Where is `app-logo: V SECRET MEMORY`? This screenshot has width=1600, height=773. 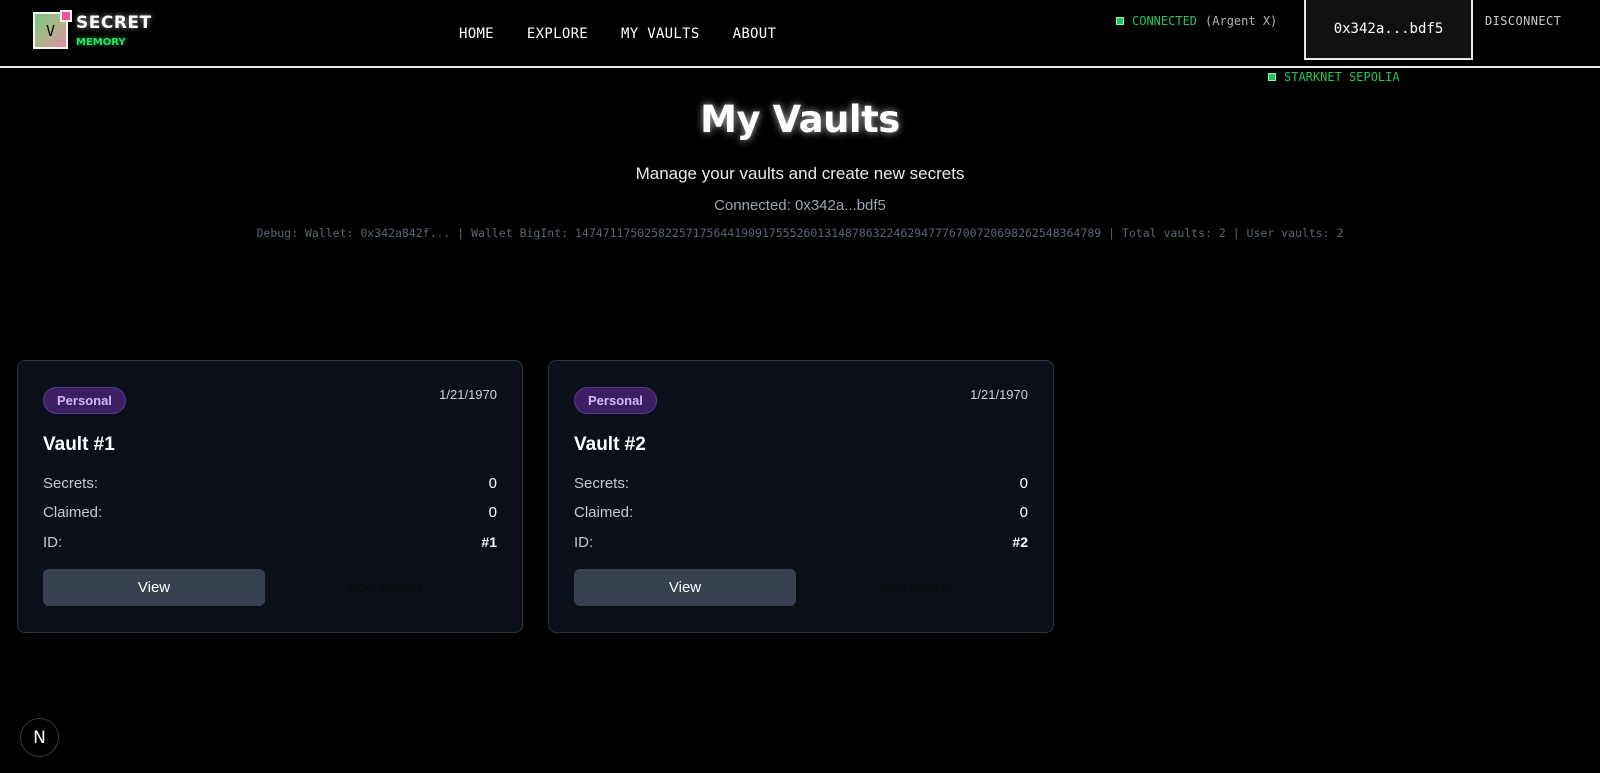 app-logo: V SECRET MEMORY is located at coordinates (92, 30).